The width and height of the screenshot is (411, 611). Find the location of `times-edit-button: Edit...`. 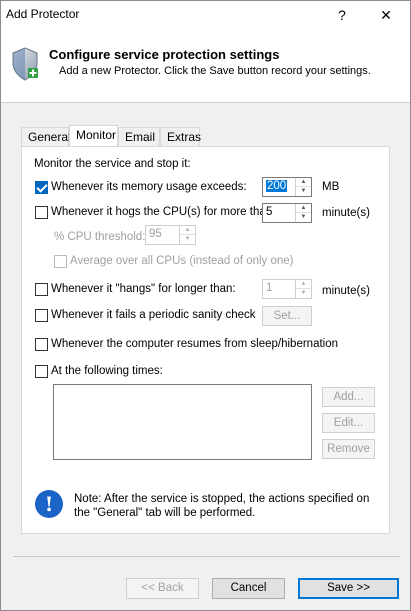

times-edit-button: Edit... is located at coordinates (348, 423).